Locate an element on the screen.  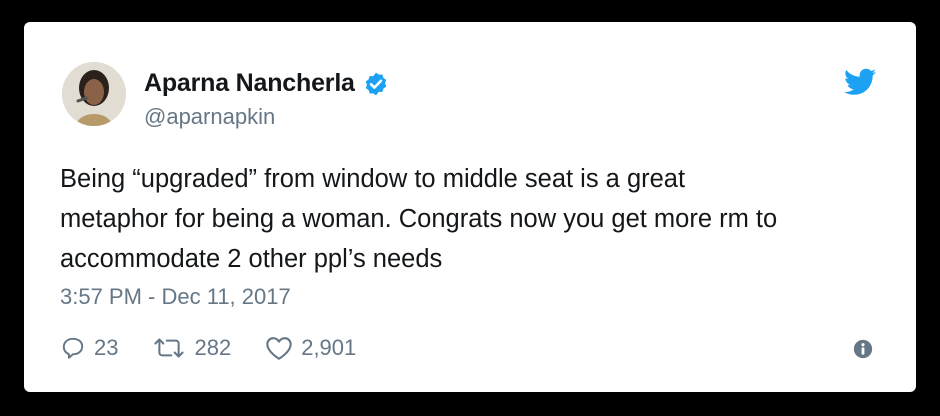
twitter-bird-icon is located at coordinates (860, 82).